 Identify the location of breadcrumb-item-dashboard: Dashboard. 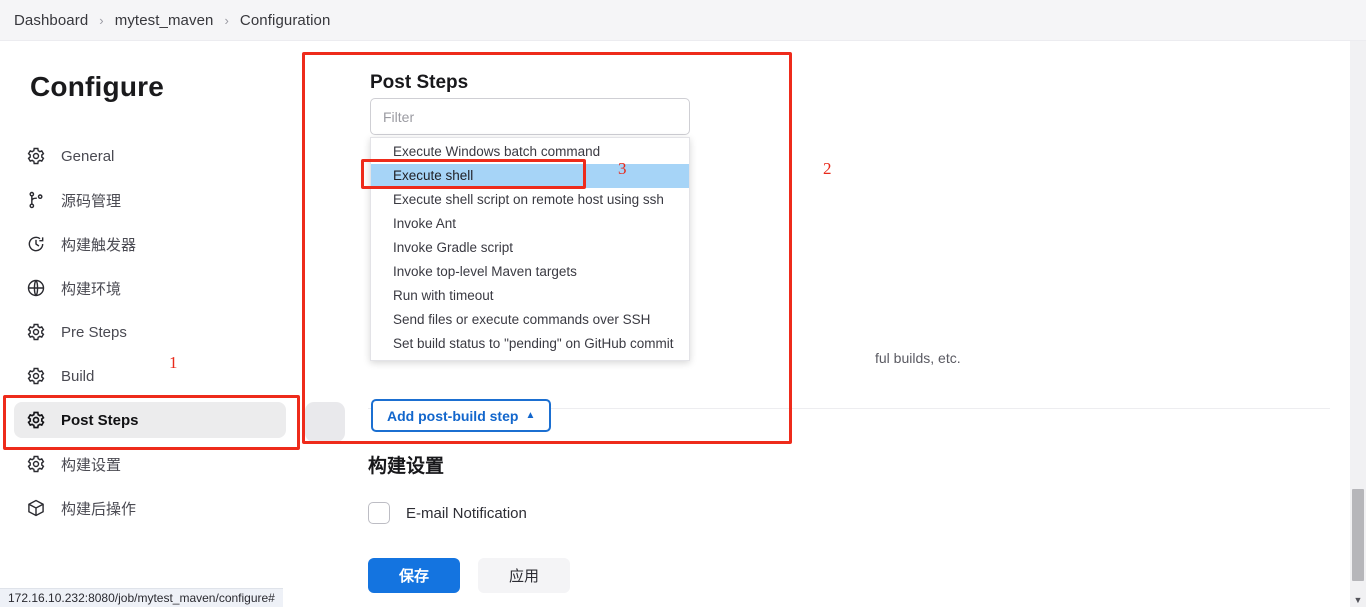
(51, 20).